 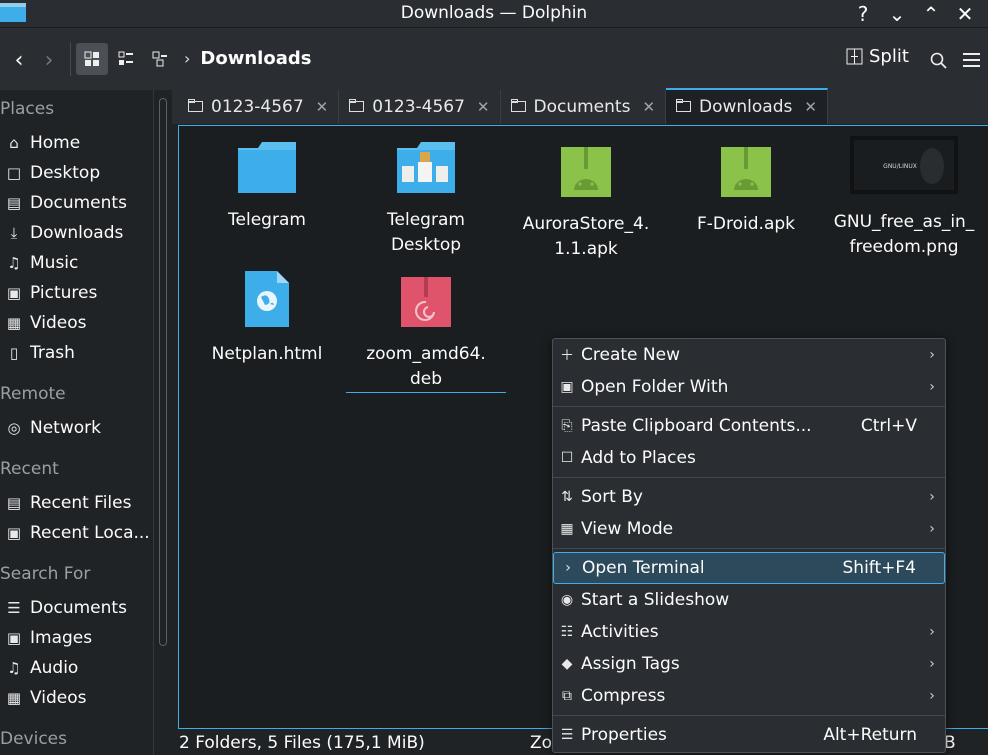 What do you see at coordinates (897, 14) in the screenshot?
I see `minimize-icon: ⌄` at bounding box center [897, 14].